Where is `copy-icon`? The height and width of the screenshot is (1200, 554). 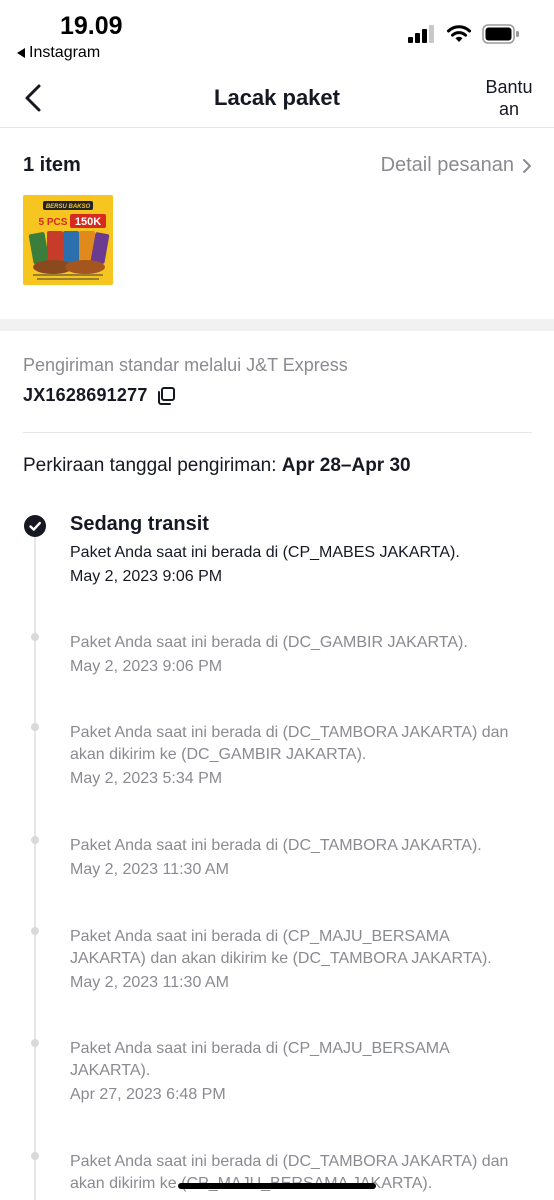
copy-icon is located at coordinates (166, 396).